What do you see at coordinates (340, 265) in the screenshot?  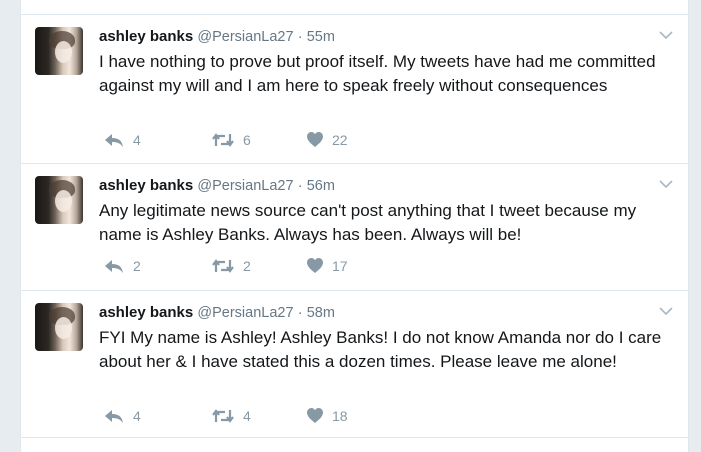 I see `like-count: 17` at bounding box center [340, 265].